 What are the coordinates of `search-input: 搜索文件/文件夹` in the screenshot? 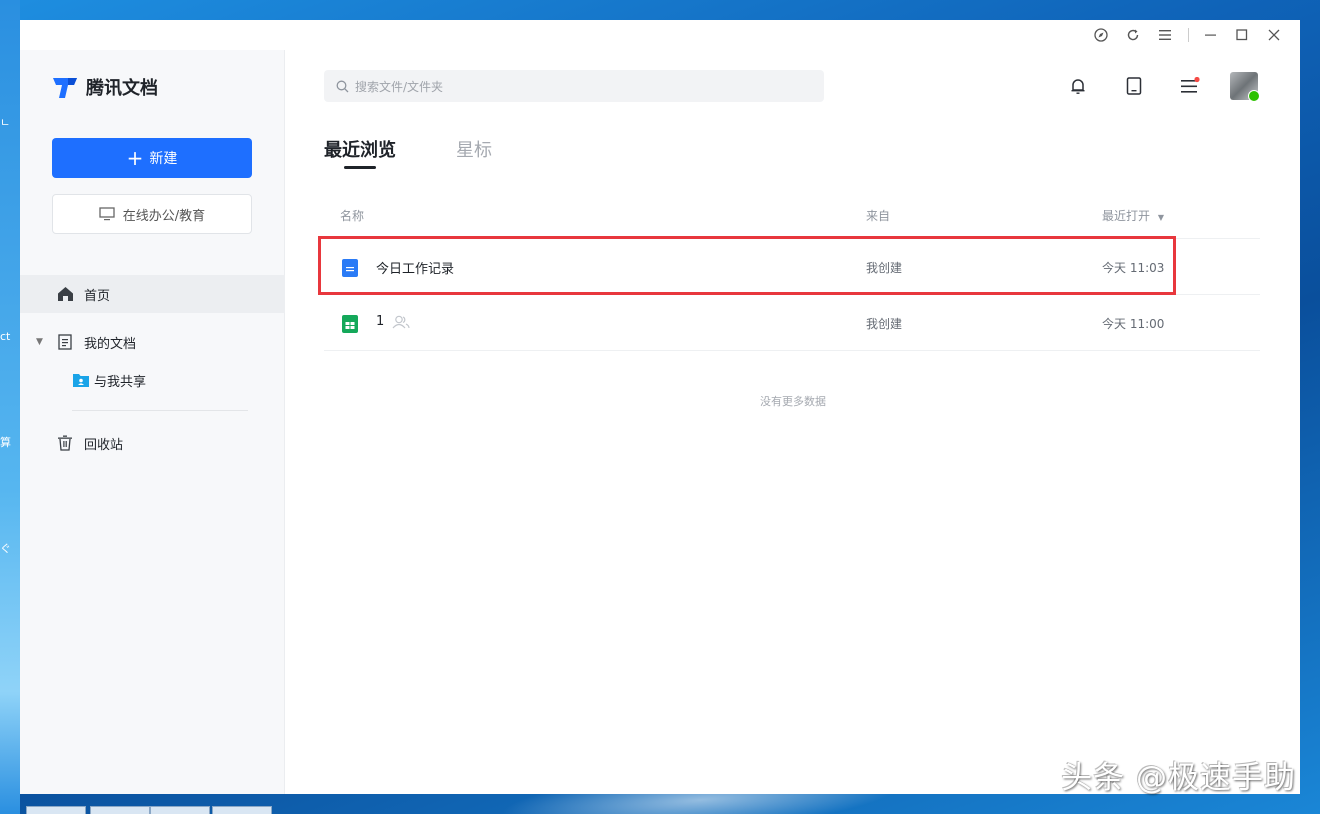 It's located at (574, 86).